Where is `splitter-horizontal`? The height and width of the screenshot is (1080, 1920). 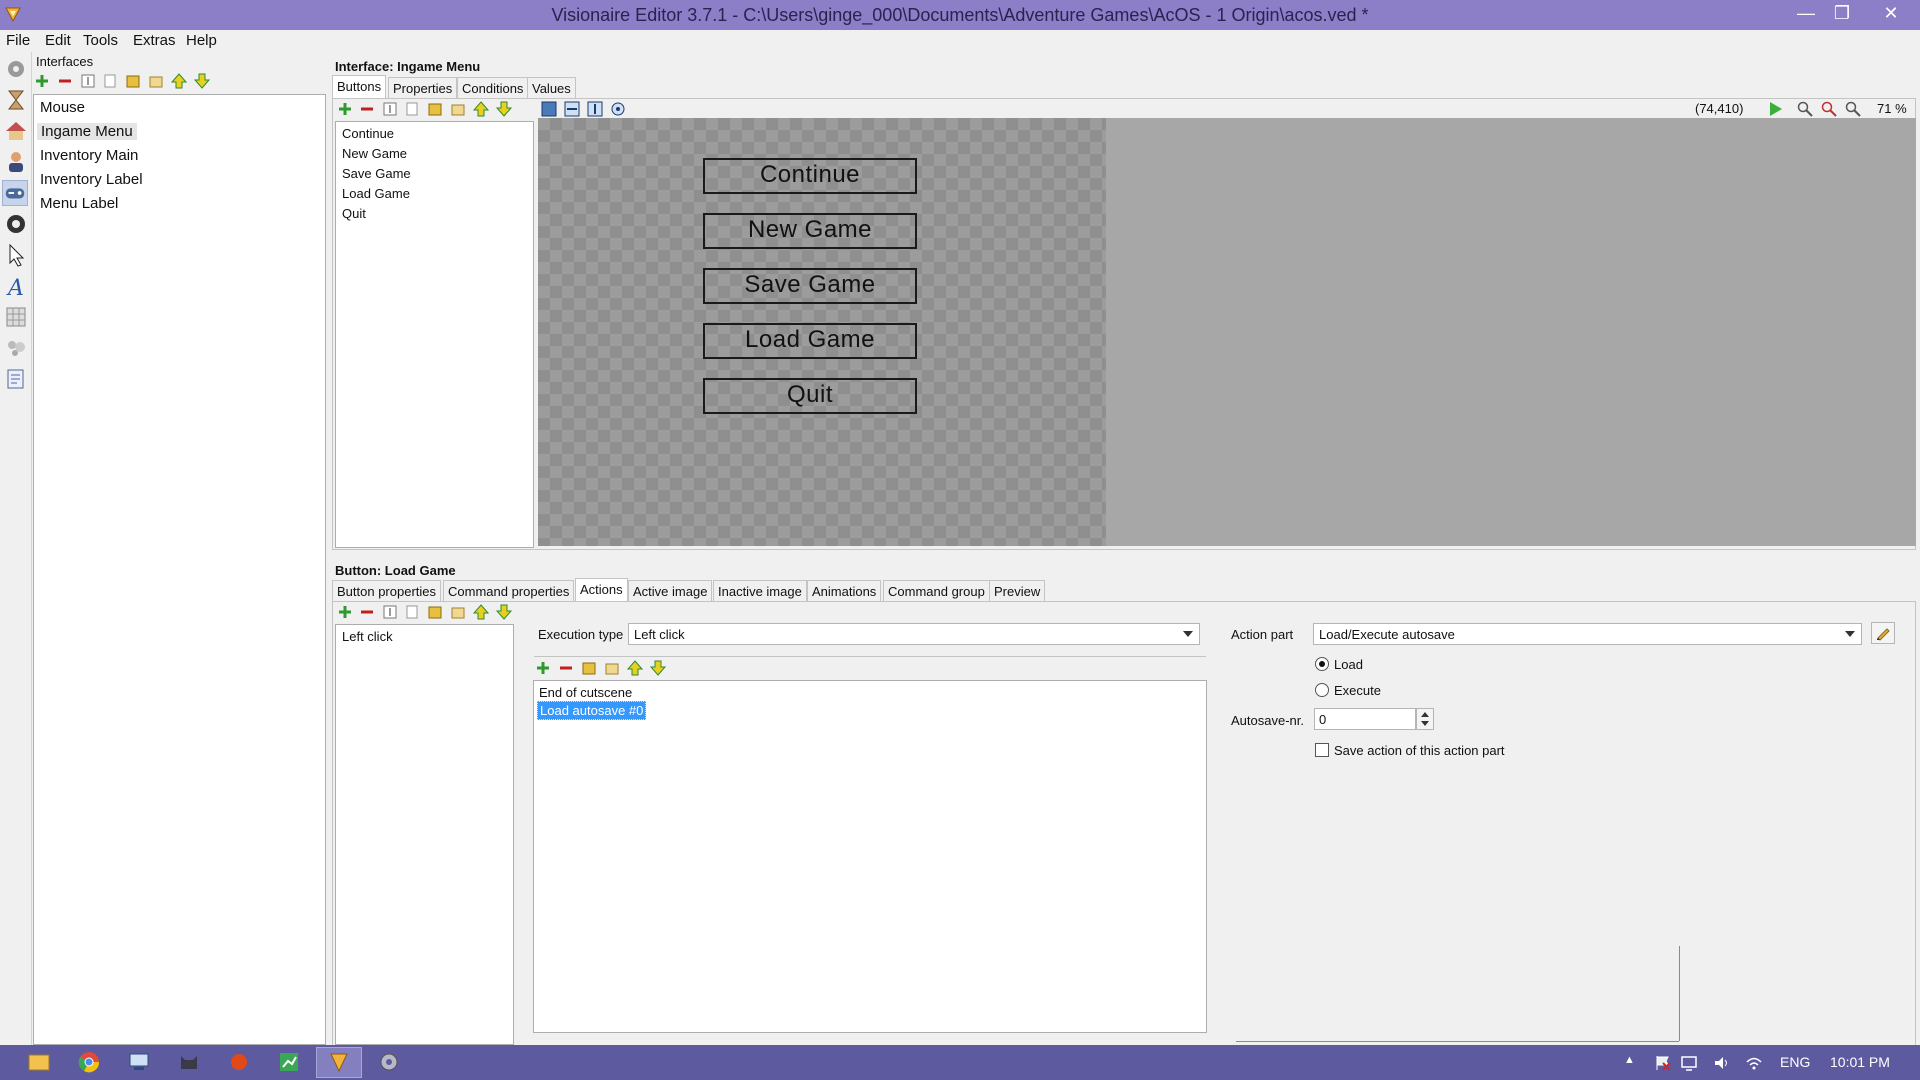 splitter-horizontal is located at coordinates (1457, 1041).